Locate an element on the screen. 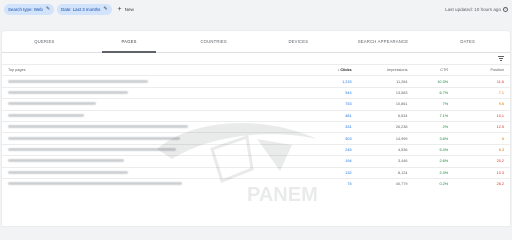  impressions-cell: 10,861 is located at coordinates (385, 104).